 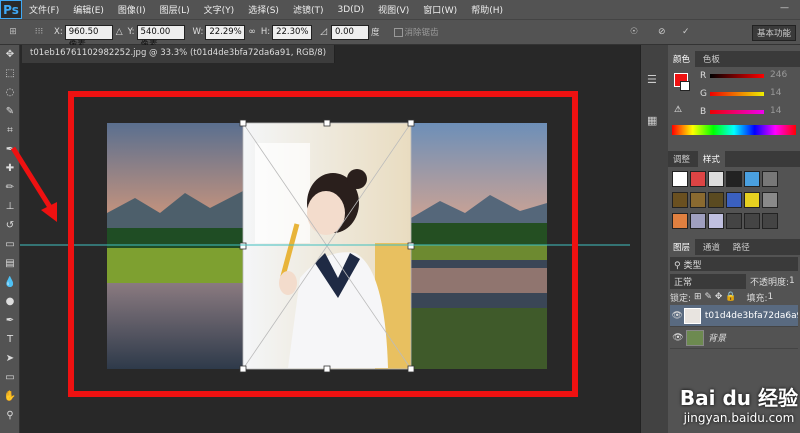 I want to click on path-select-icon: ➤, so click(x=10, y=358).